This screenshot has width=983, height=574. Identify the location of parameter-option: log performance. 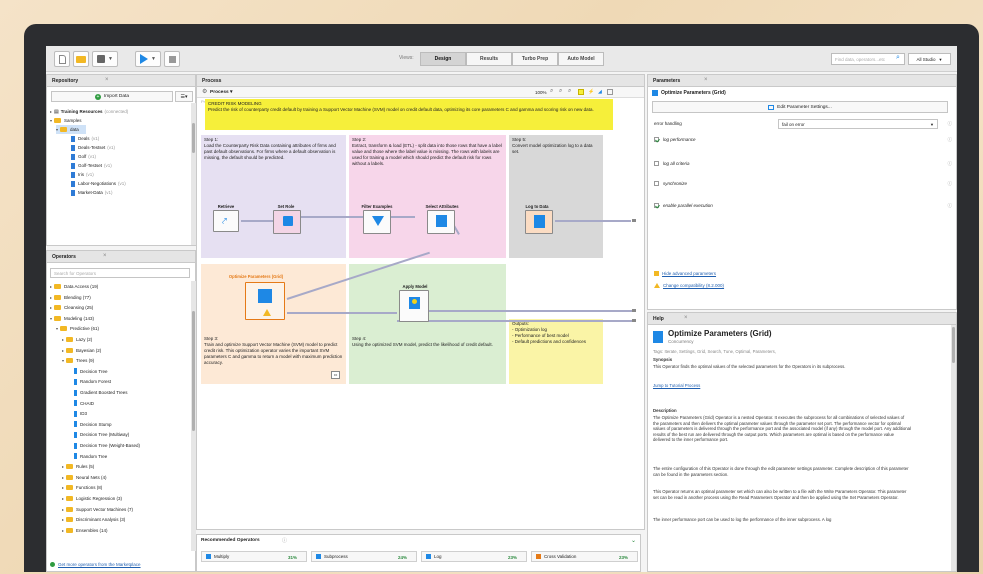
(675, 139).